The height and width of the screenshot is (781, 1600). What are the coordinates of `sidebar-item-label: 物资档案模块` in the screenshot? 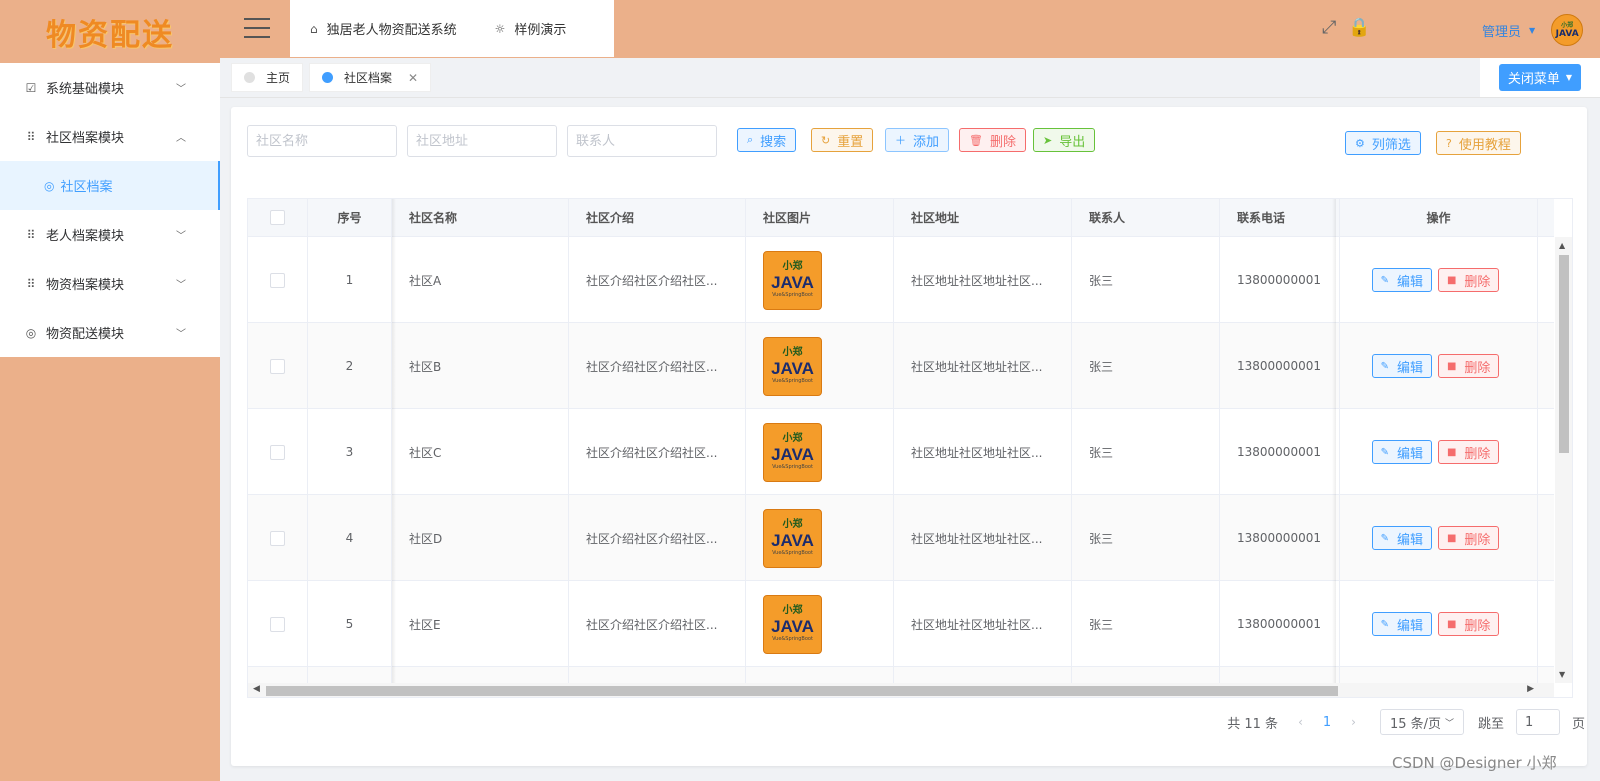 It's located at (85, 285).